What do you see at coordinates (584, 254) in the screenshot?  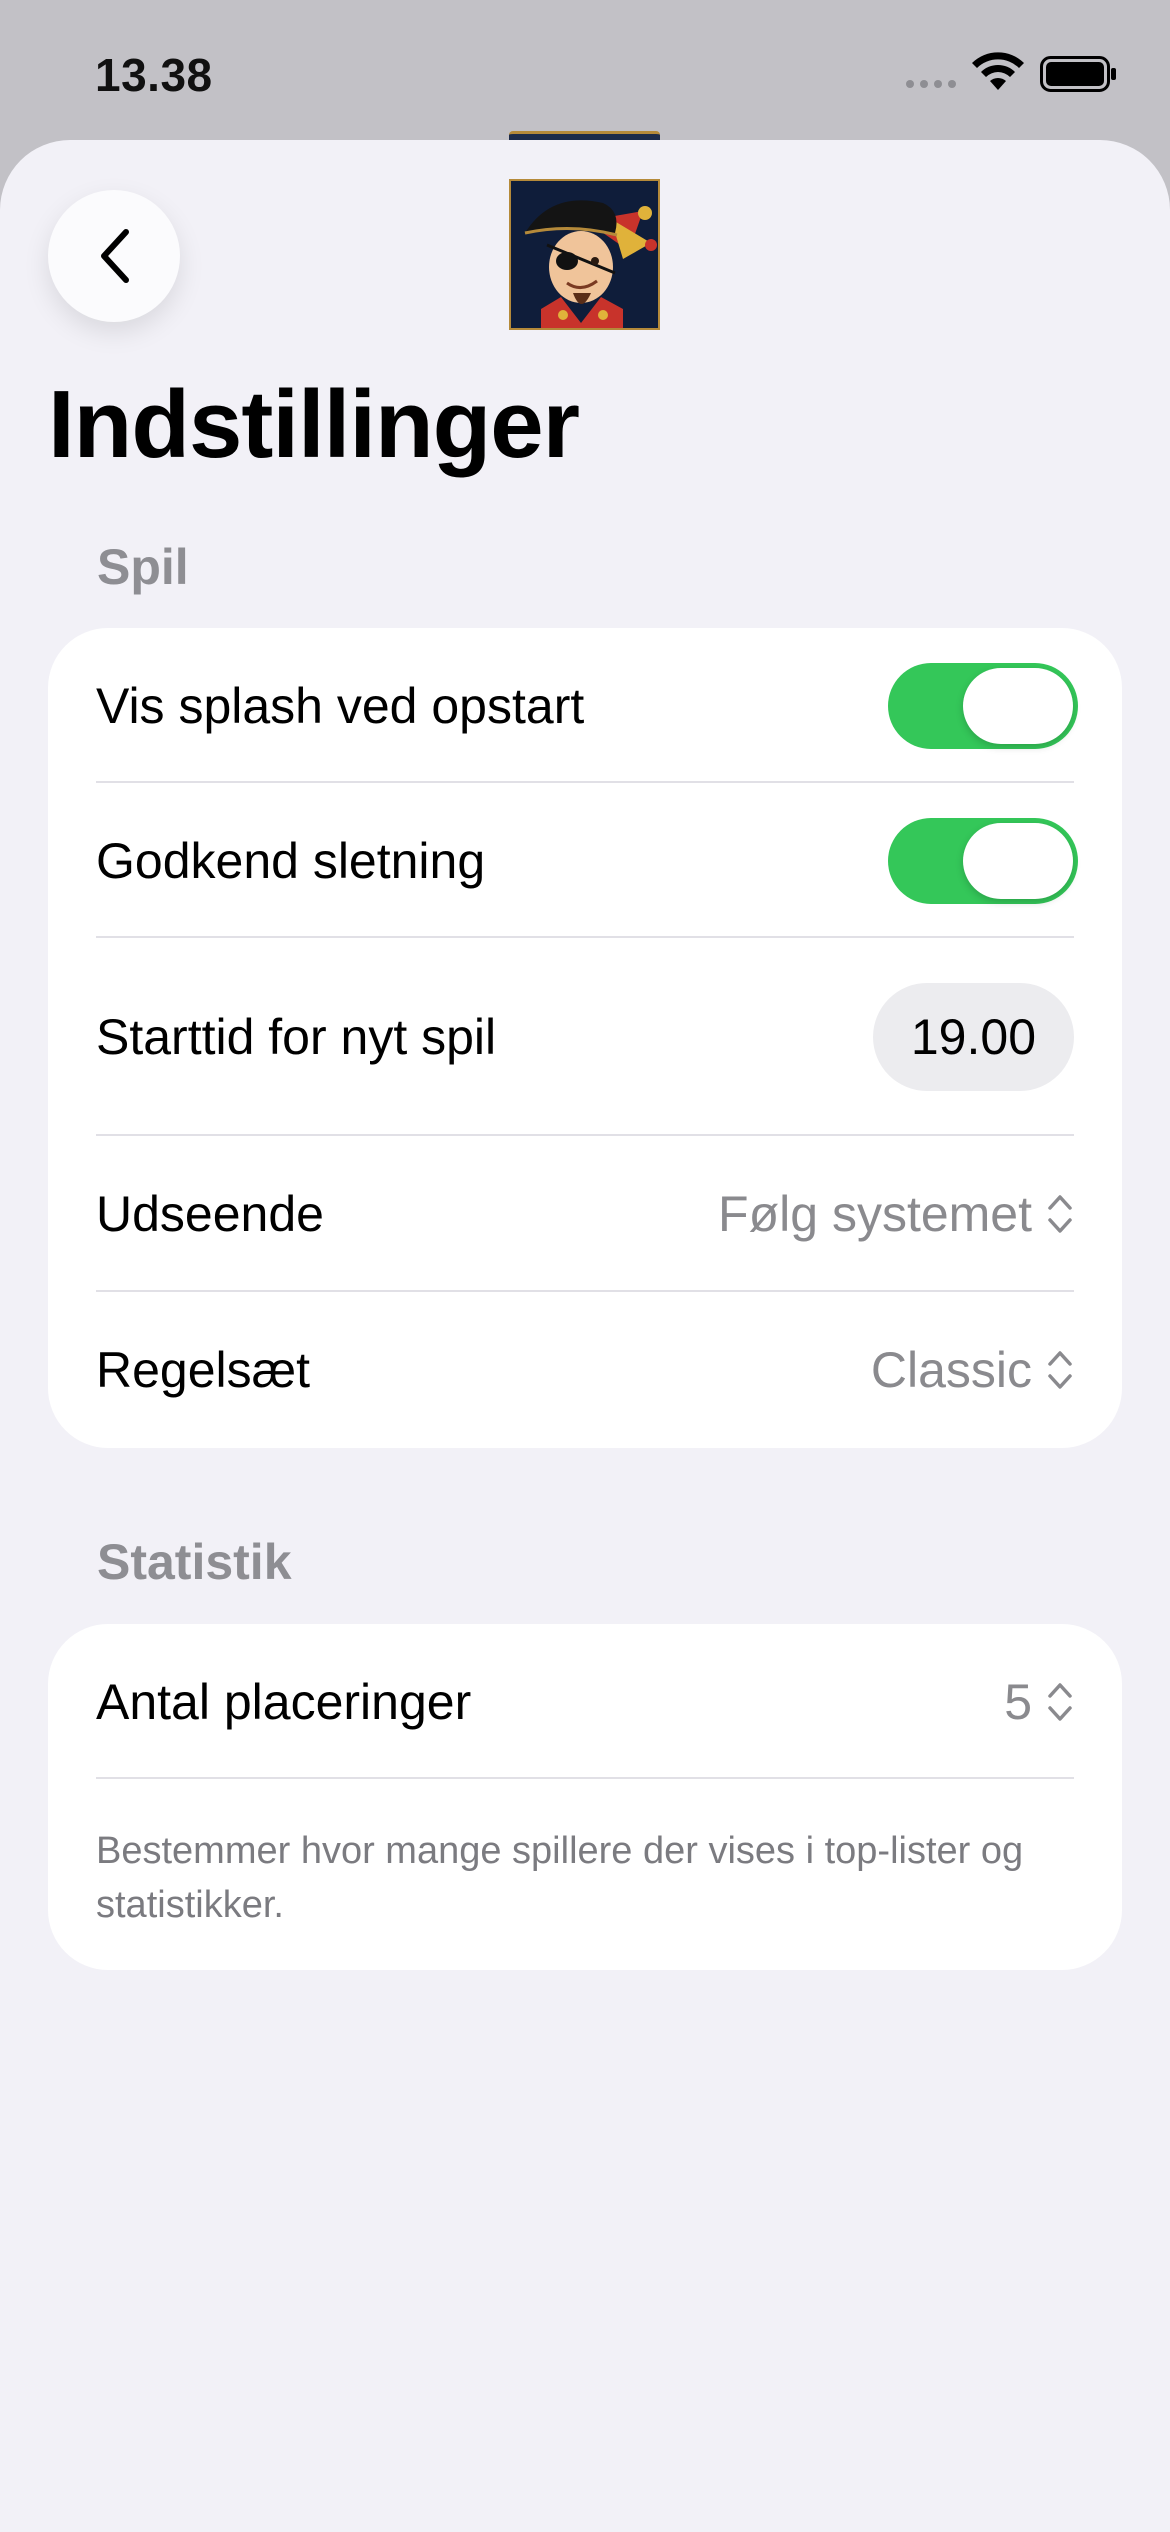 I see `app-logo` at bounding box center [584, 254].